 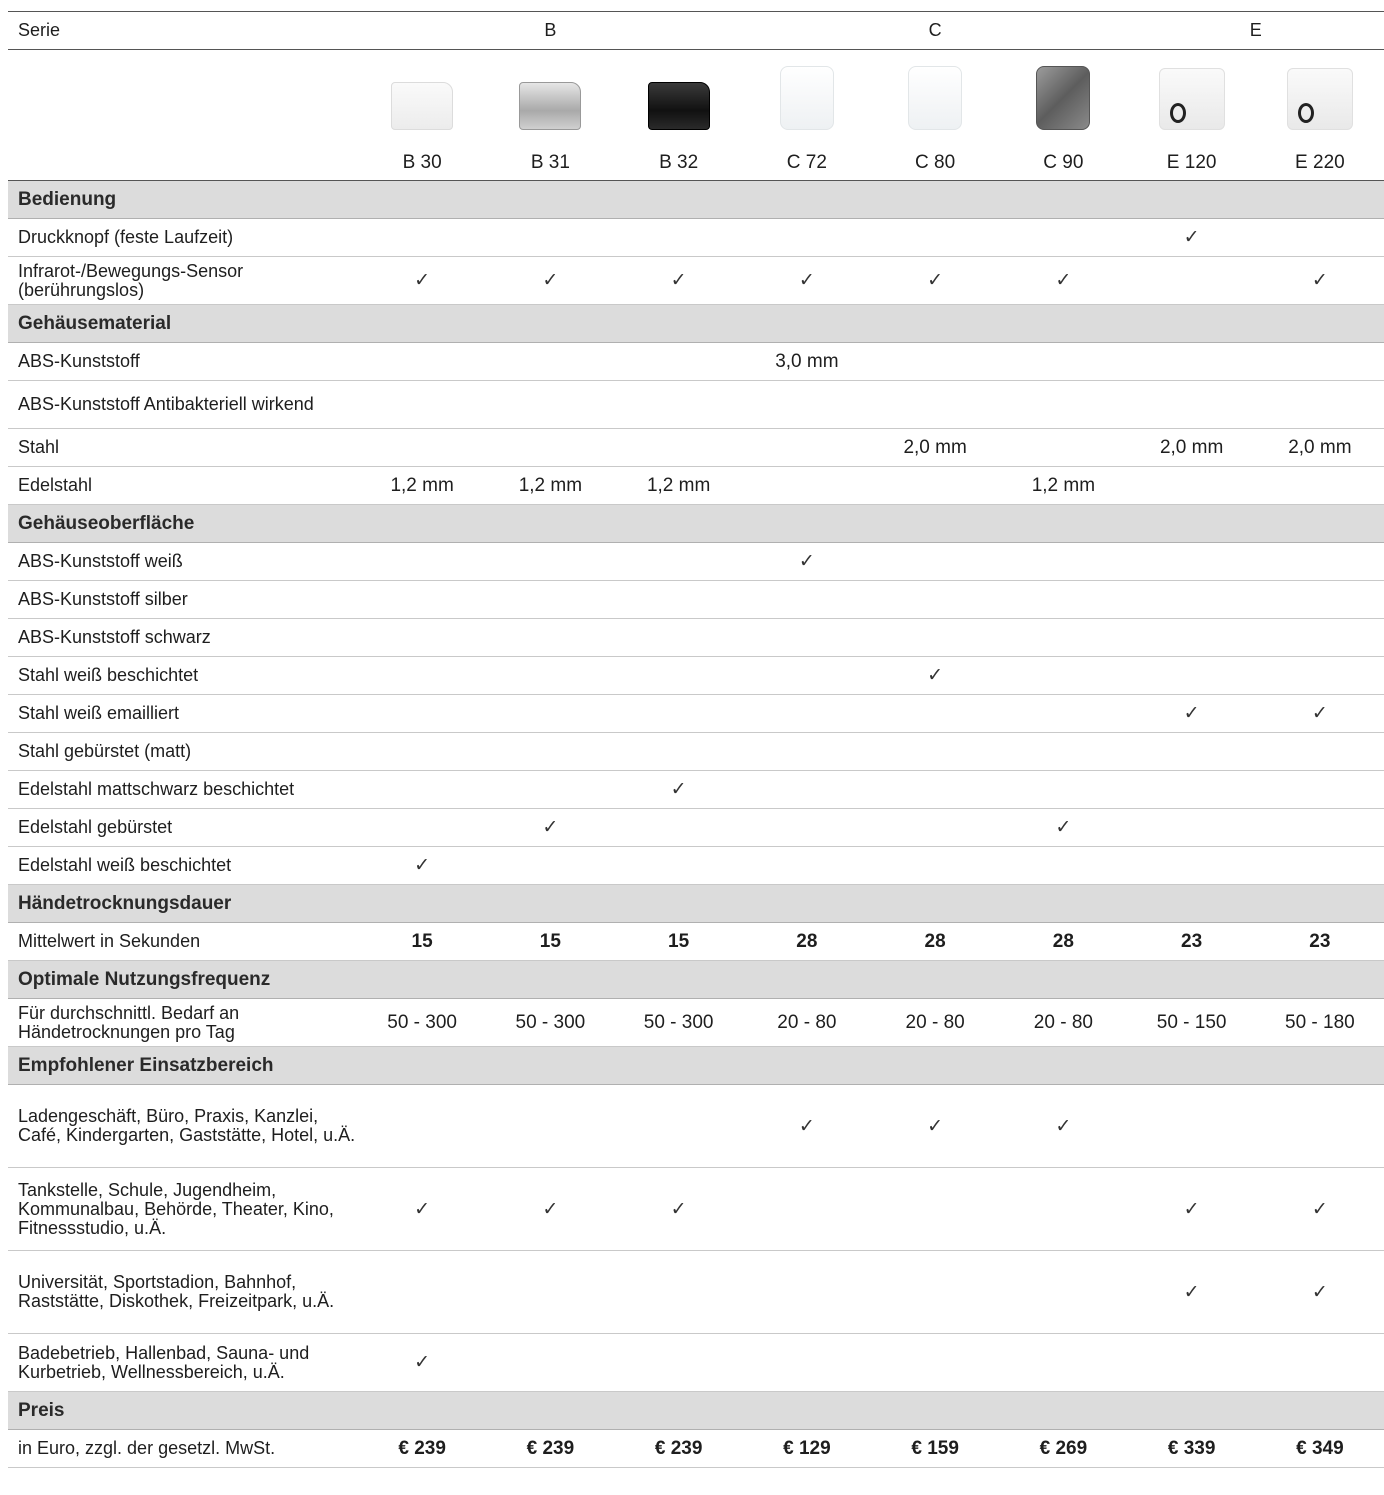 I want to click on row-label: Edelstahl gebürstet, so click(x=95, y=827).